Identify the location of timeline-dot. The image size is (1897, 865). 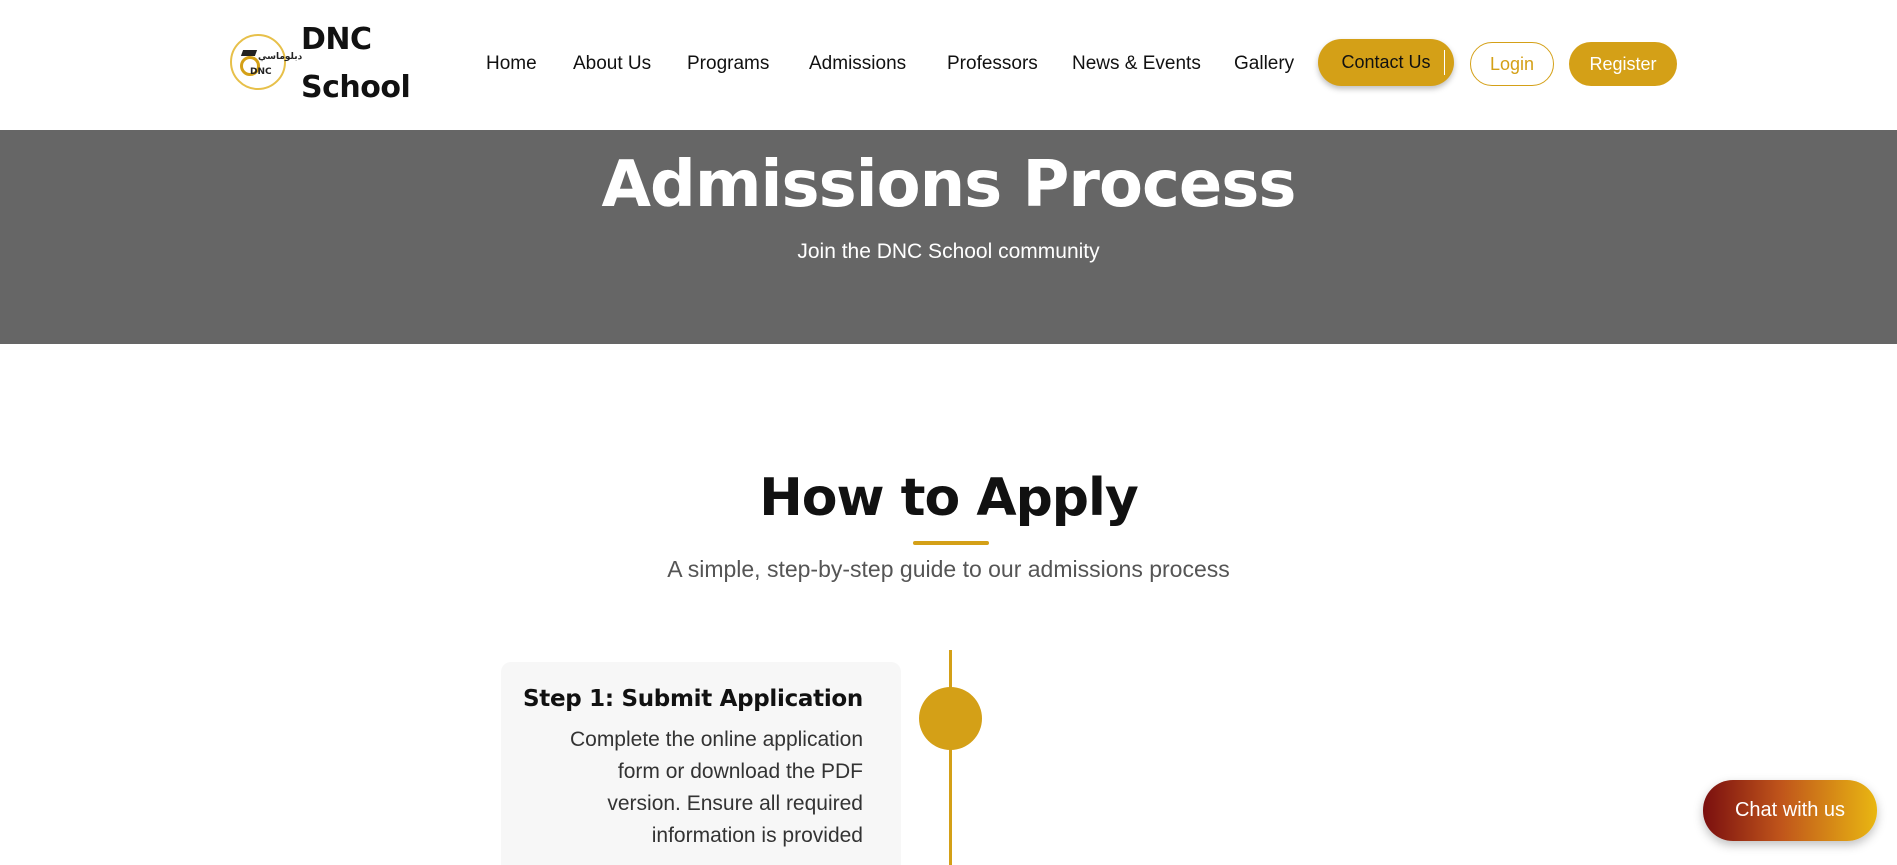
(950, 718).